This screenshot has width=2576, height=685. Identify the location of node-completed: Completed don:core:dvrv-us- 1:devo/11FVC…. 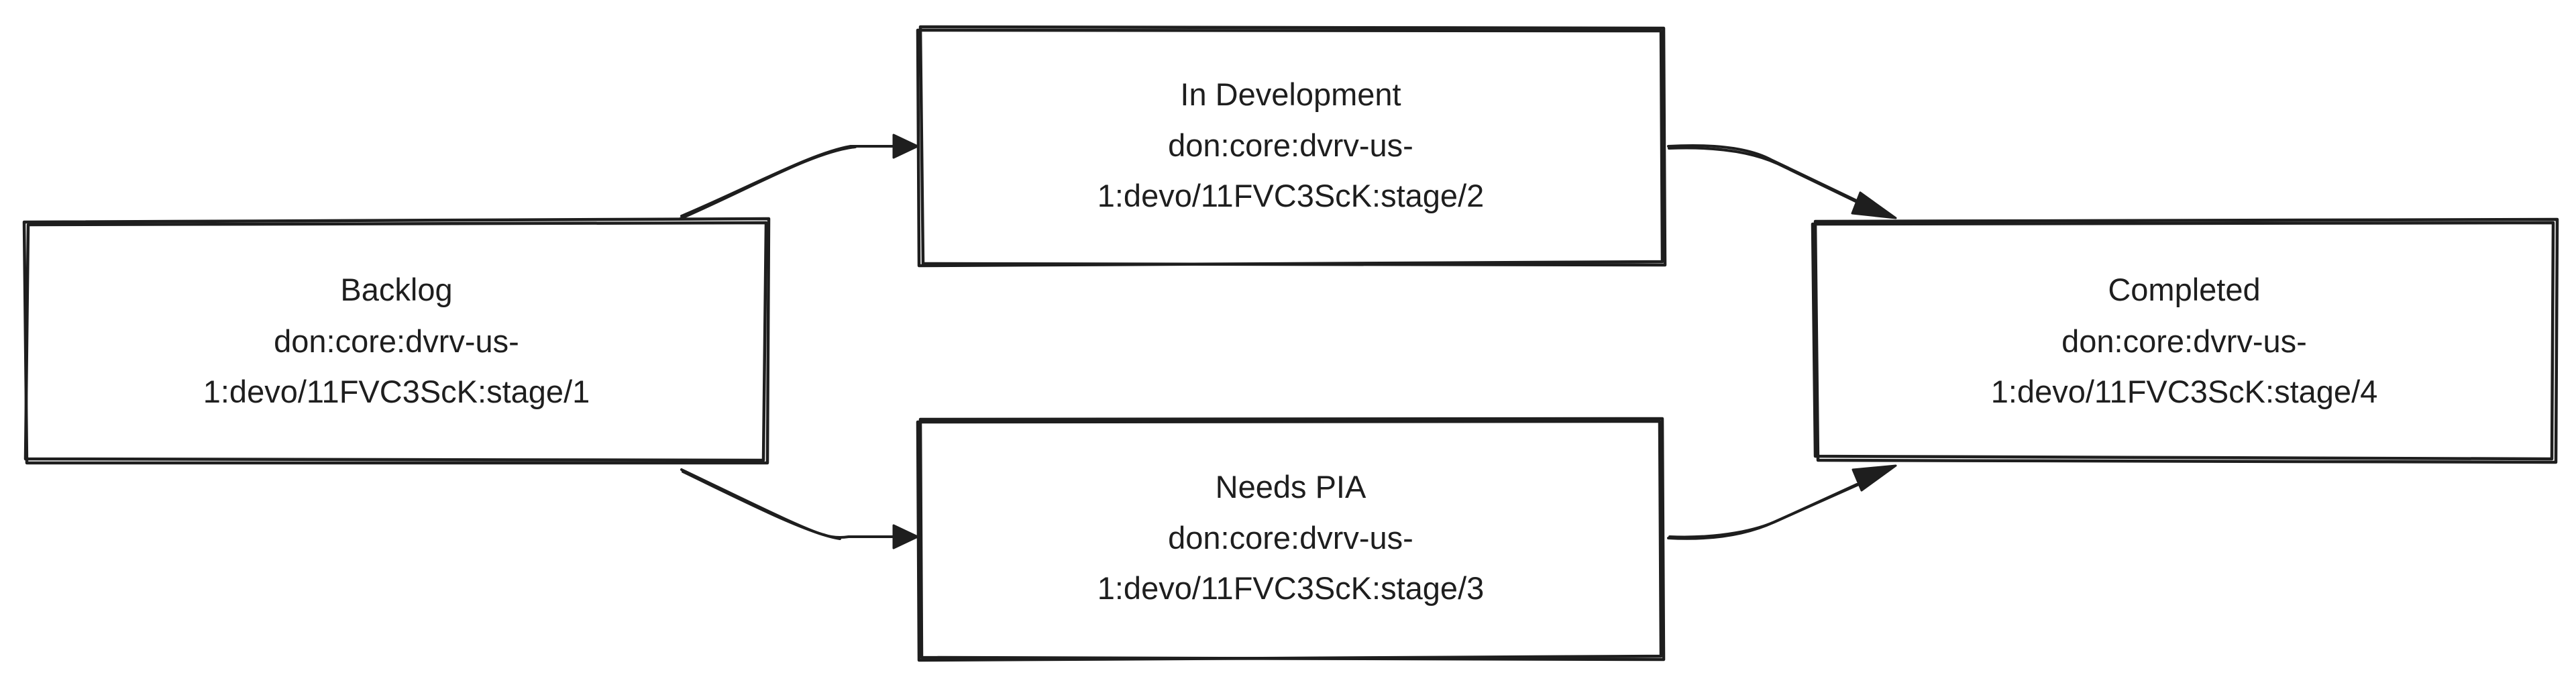
(2185, 340).